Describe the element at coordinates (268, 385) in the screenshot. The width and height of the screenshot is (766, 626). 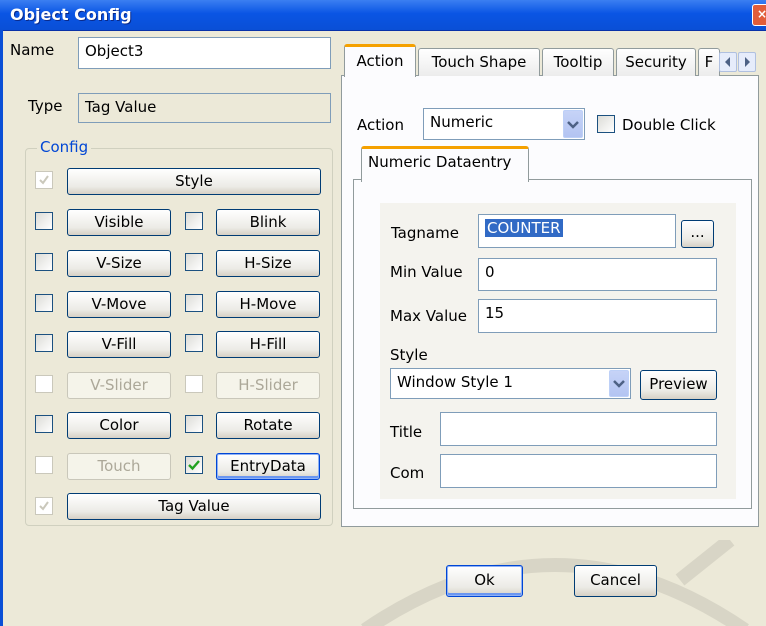
I see `h-slider-button: H-Slider` at that location.